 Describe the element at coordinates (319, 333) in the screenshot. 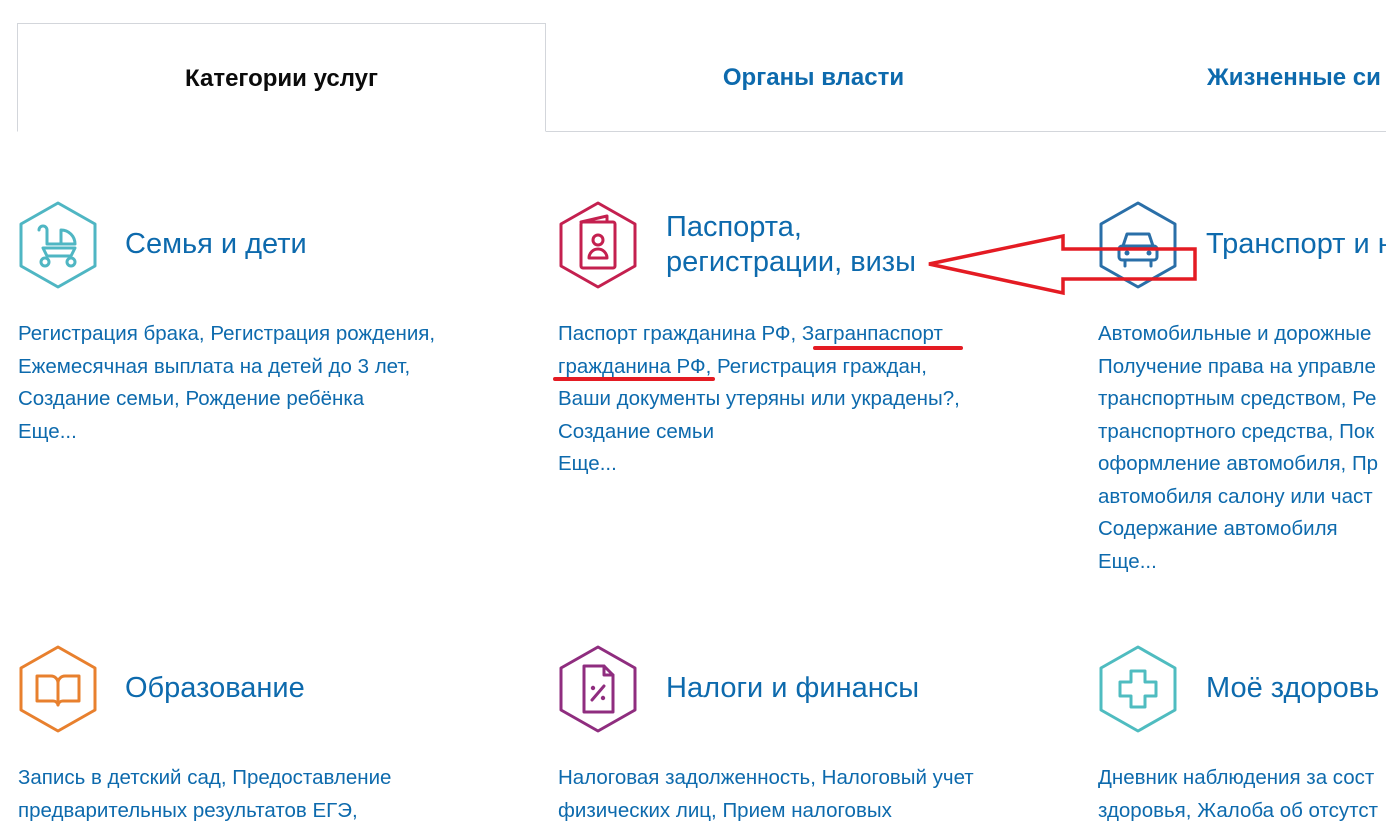

I see `link-birth-registration: Регистрация рождения` at that location.